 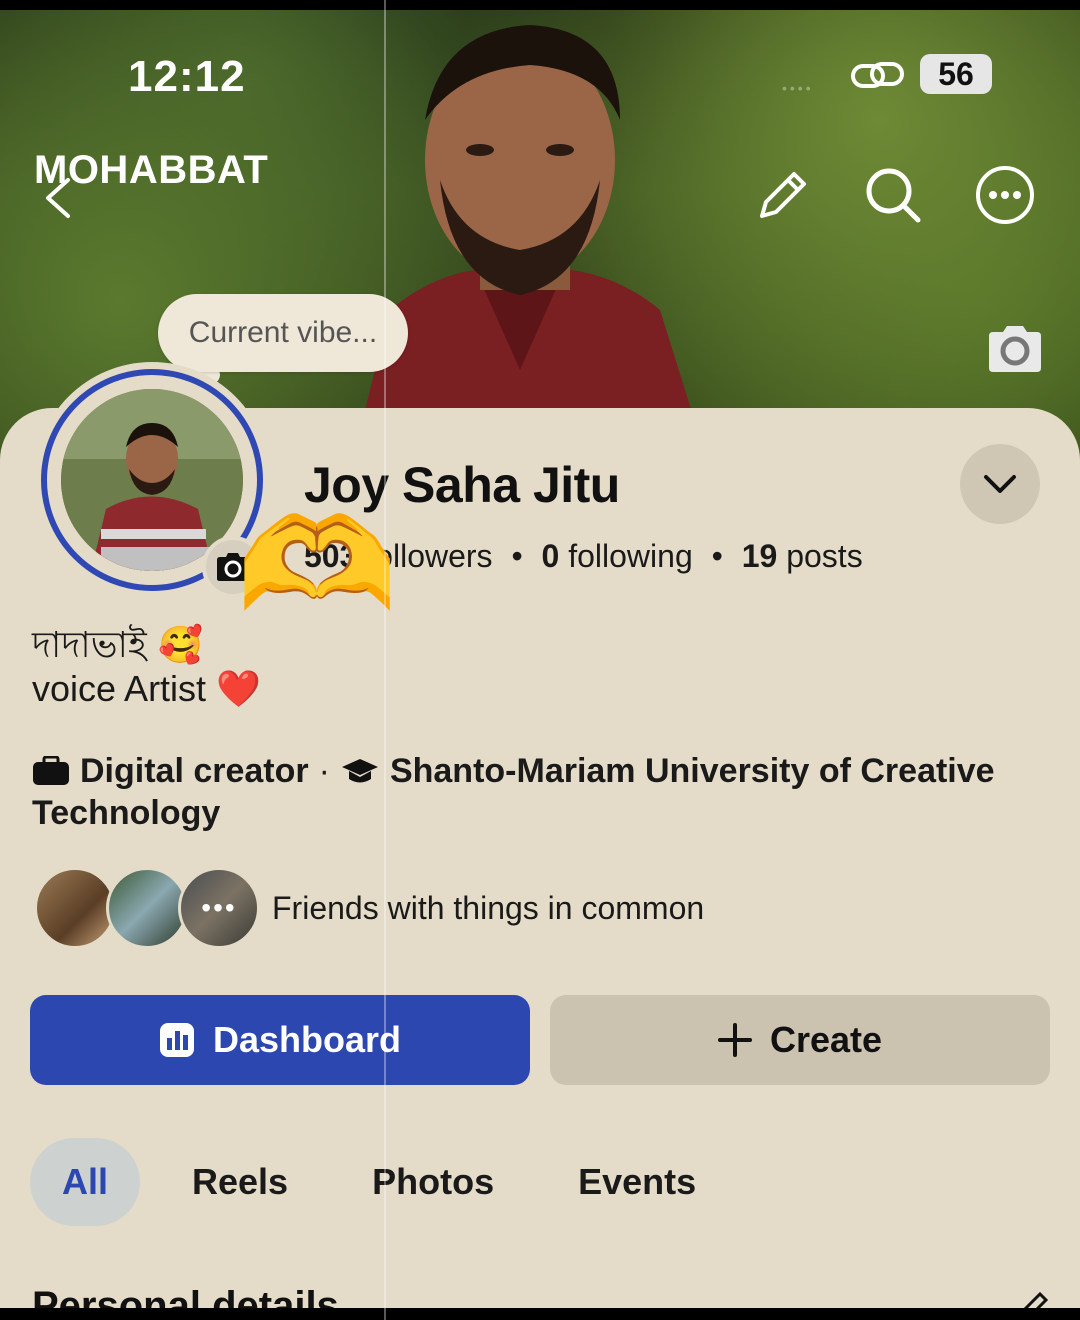 What do you see at coordinates (85, 1182) in the screenshot?
I see `tab-all: All` at bounding box center [85, 1182].